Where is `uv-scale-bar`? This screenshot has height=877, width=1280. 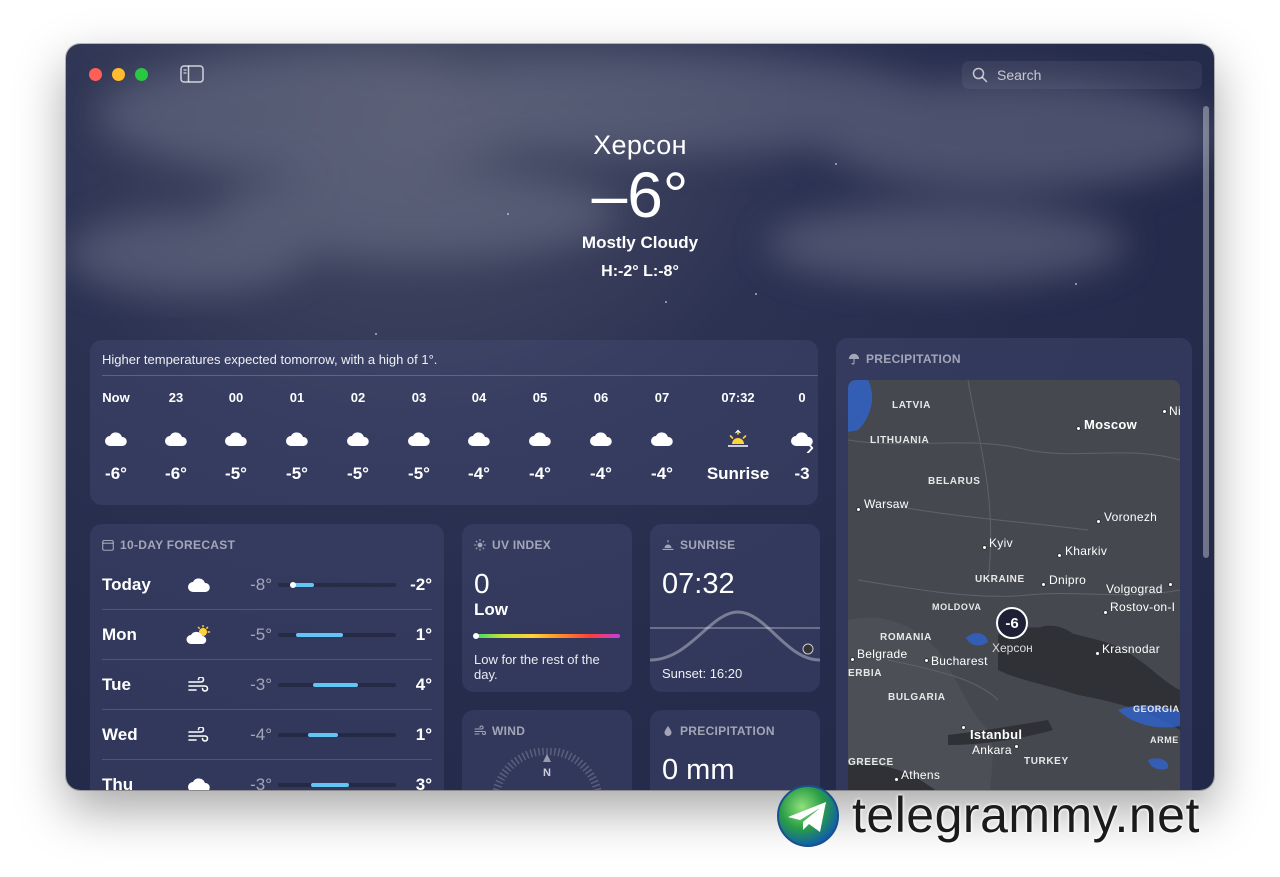
uv-scale-bar is located at coordinates (546, 636).